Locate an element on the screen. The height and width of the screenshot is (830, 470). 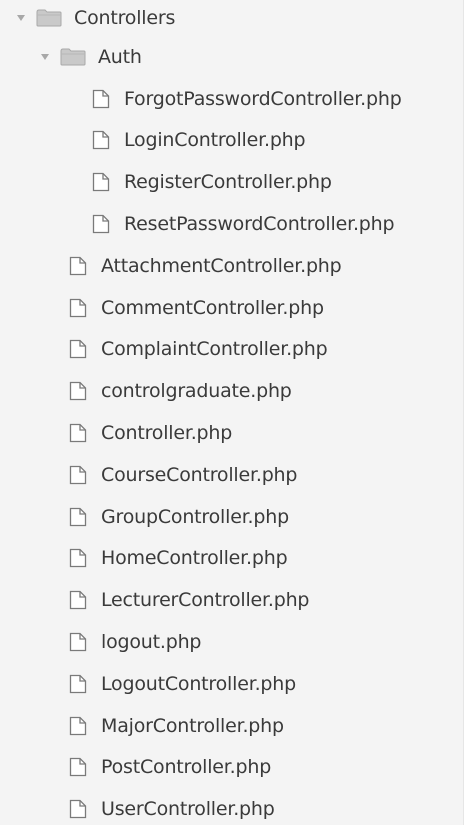
file-item: GroupController.php is located at coordinates (231, 517).